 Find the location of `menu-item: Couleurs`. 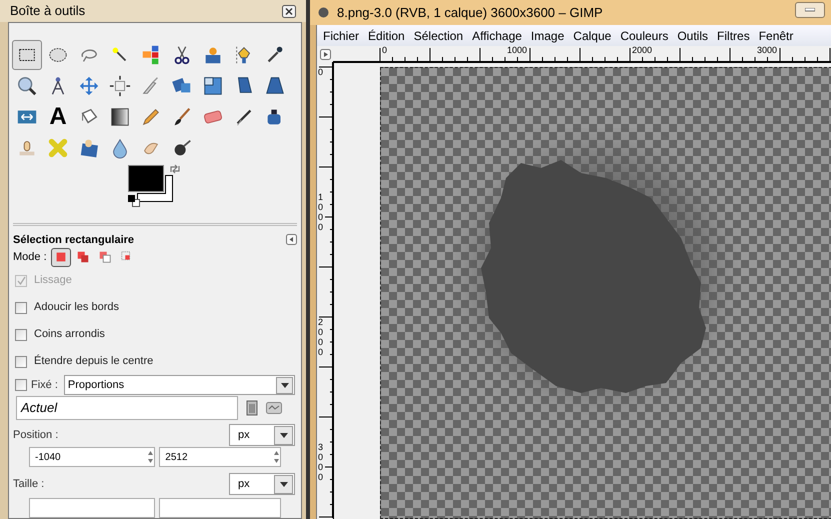

menu-item: Couleurs is located at coordinates (644, 35).